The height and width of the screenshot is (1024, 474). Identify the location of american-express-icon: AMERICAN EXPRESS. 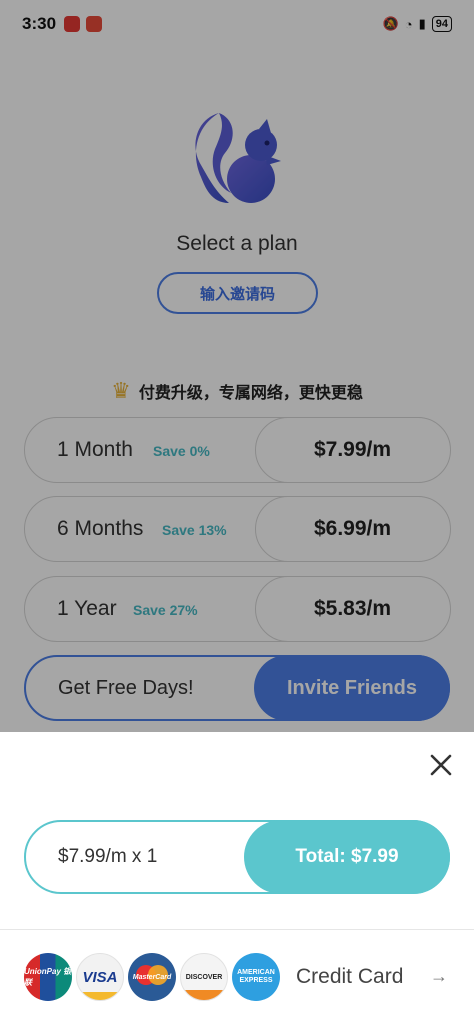
(256, 977).